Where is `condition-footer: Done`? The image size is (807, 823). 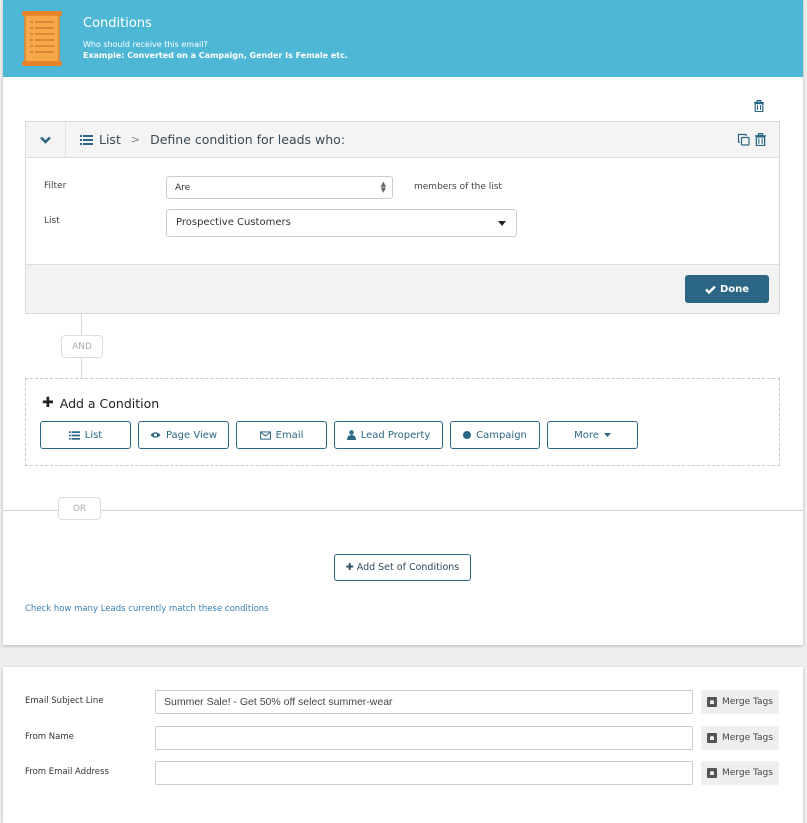
condition-footer: Done is located at coordinates (402, 288).